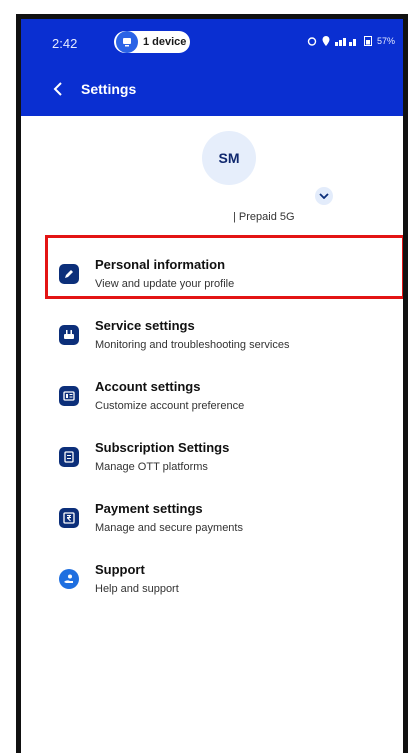 This screenshot has width=416, height=753. What do you see at coordinates (212, 67) in the screenshot?
I see `top-bar: 2:42 1 device 57% Settings` at bounding box center [212, 67].